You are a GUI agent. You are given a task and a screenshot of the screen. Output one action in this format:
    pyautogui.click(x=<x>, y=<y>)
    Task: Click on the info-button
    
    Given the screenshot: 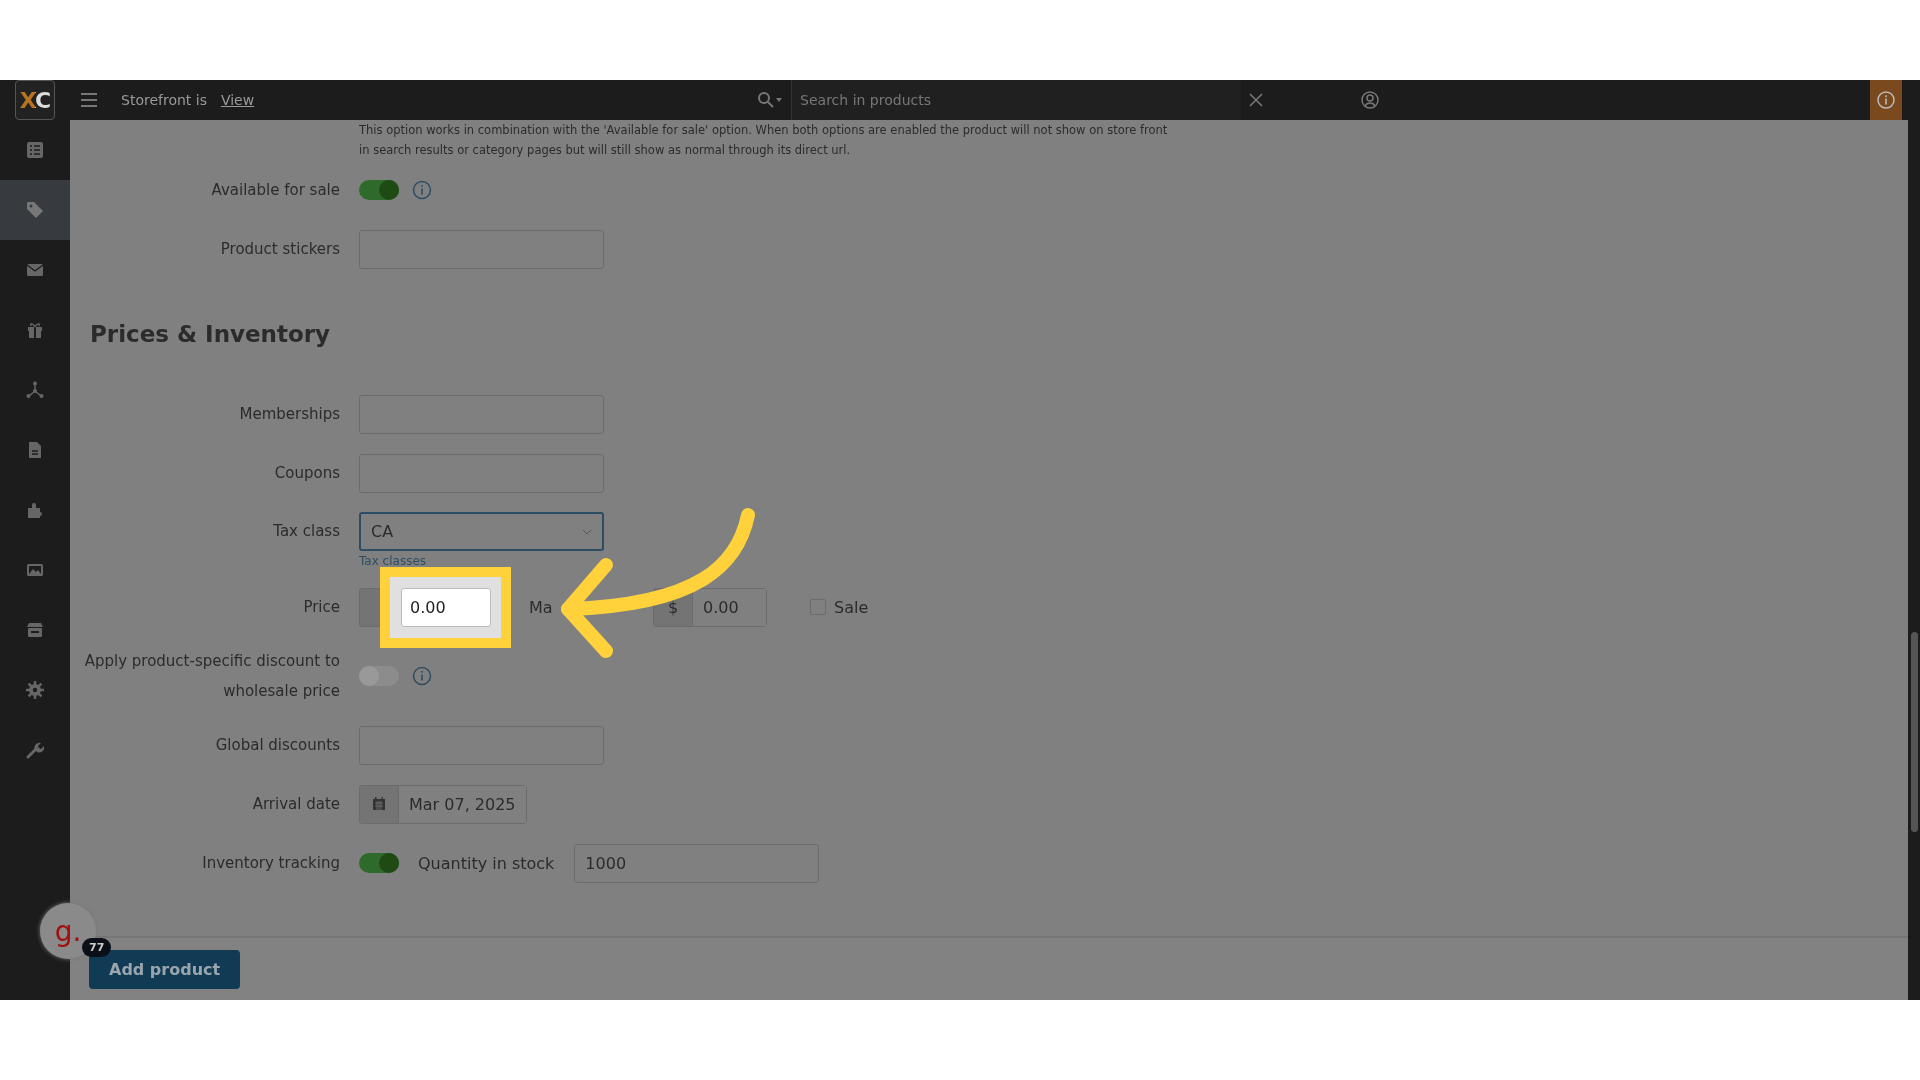 What is the action you would take?
    pyautogui.click(x=1886, y=100)
    